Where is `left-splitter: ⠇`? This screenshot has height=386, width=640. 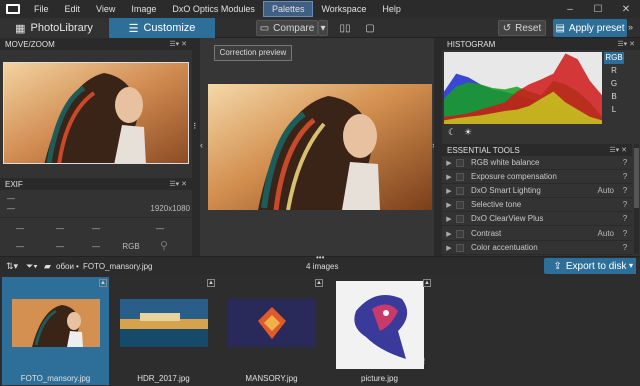 left-splitter: ⠇ is located at coordinates (196, 147).